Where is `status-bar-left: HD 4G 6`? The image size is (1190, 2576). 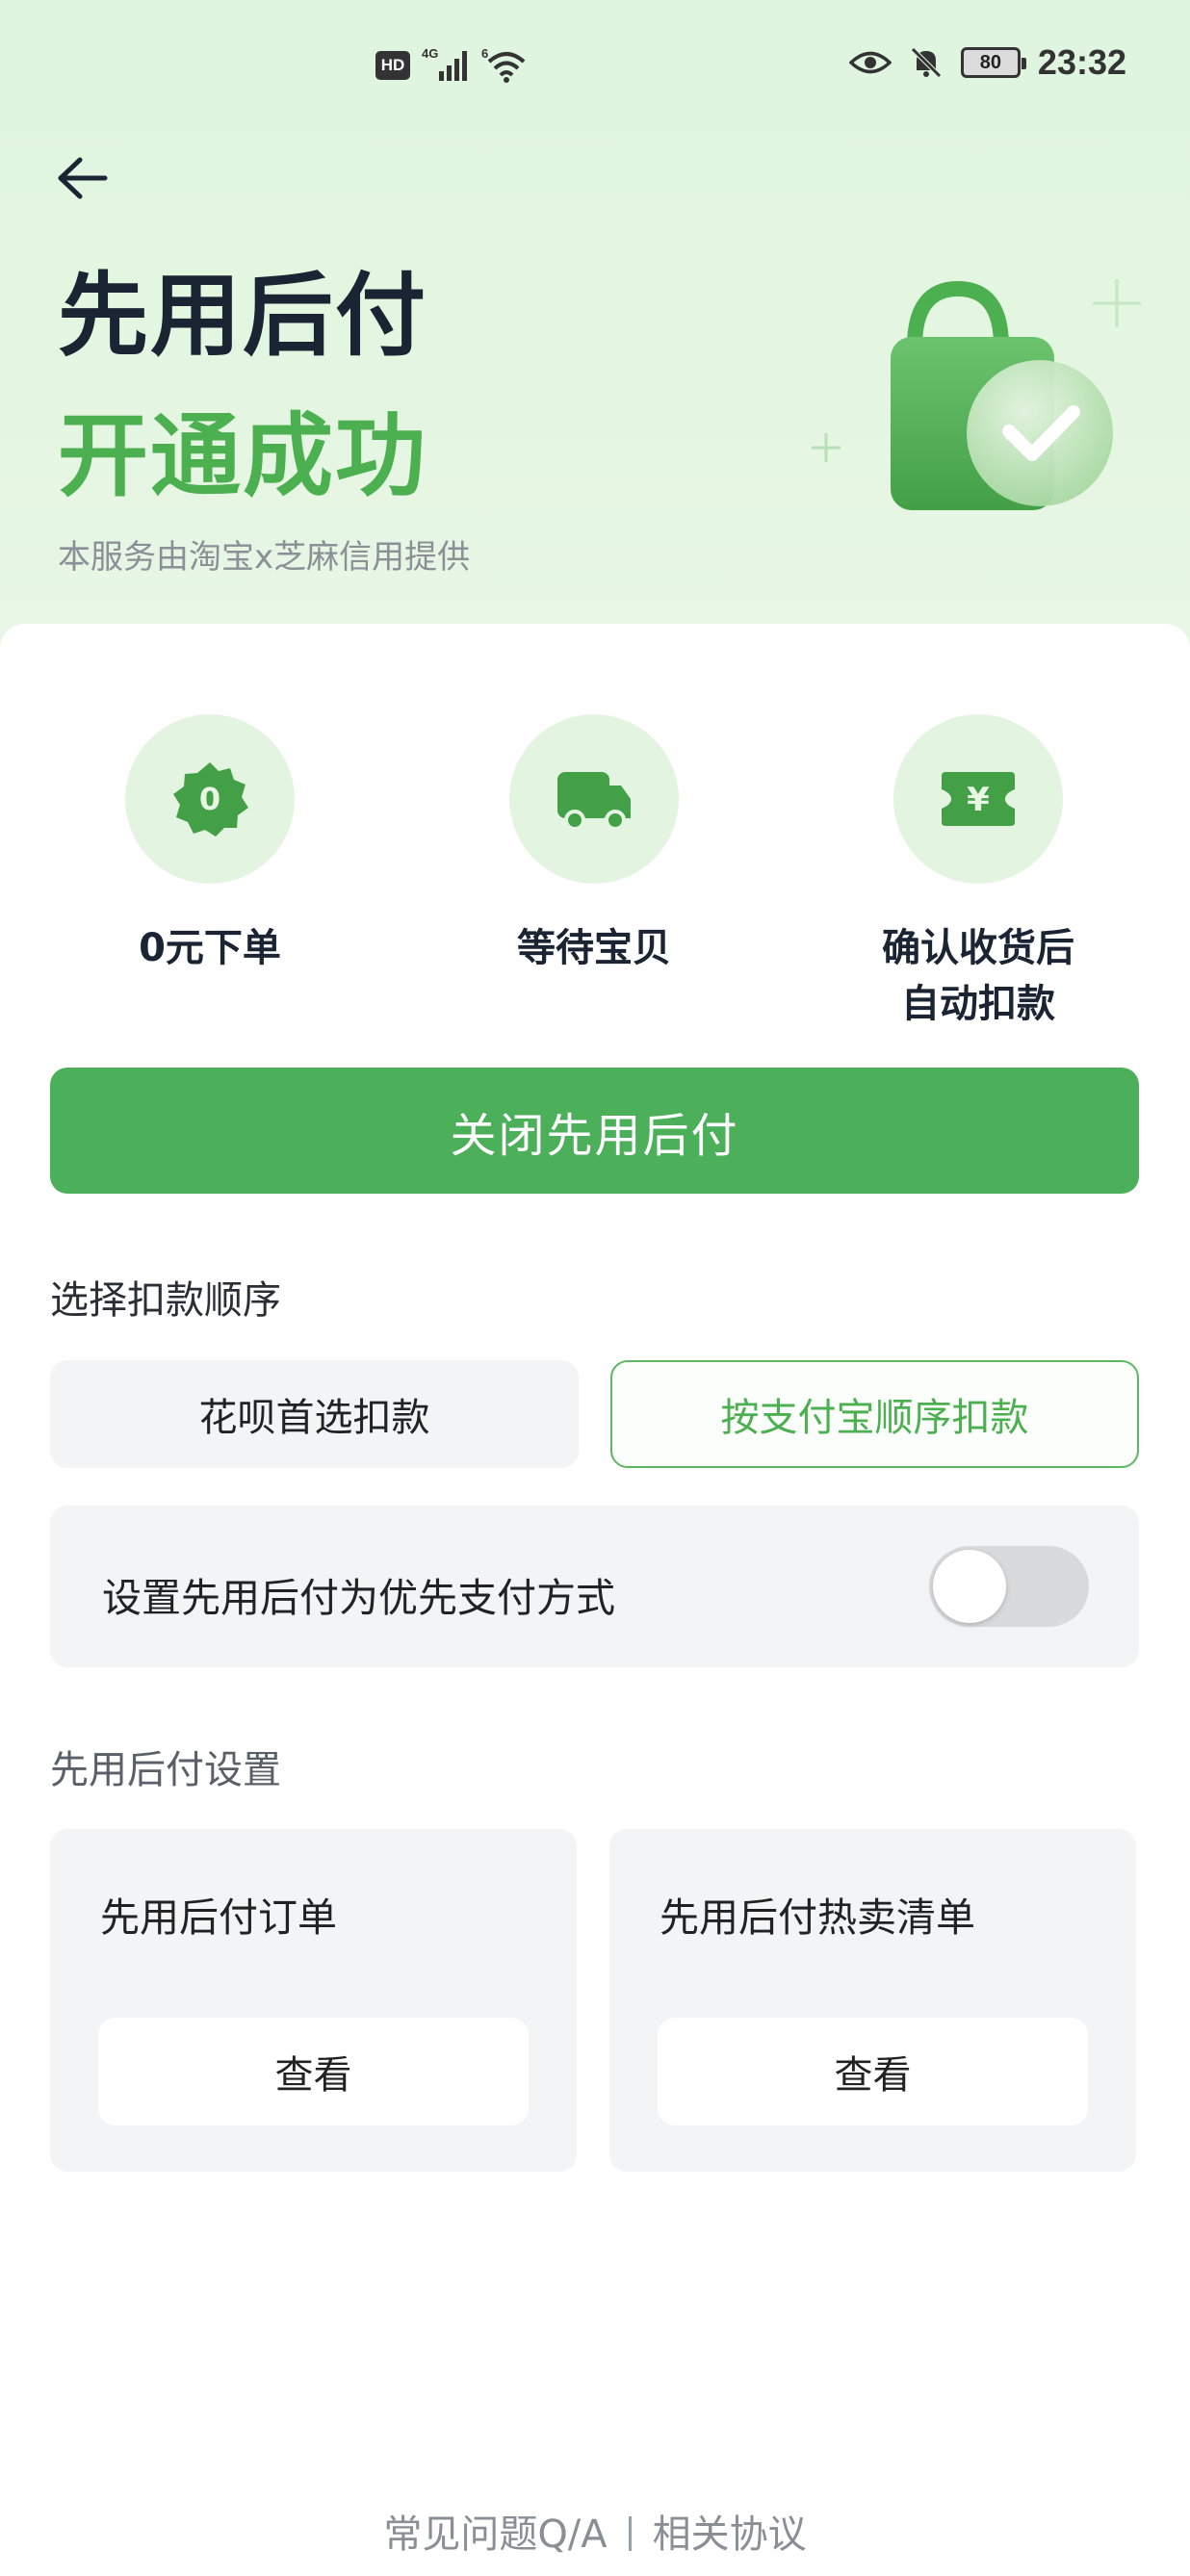
status-bar-left: HD 4G 6 is located at coordinates (451, 65).